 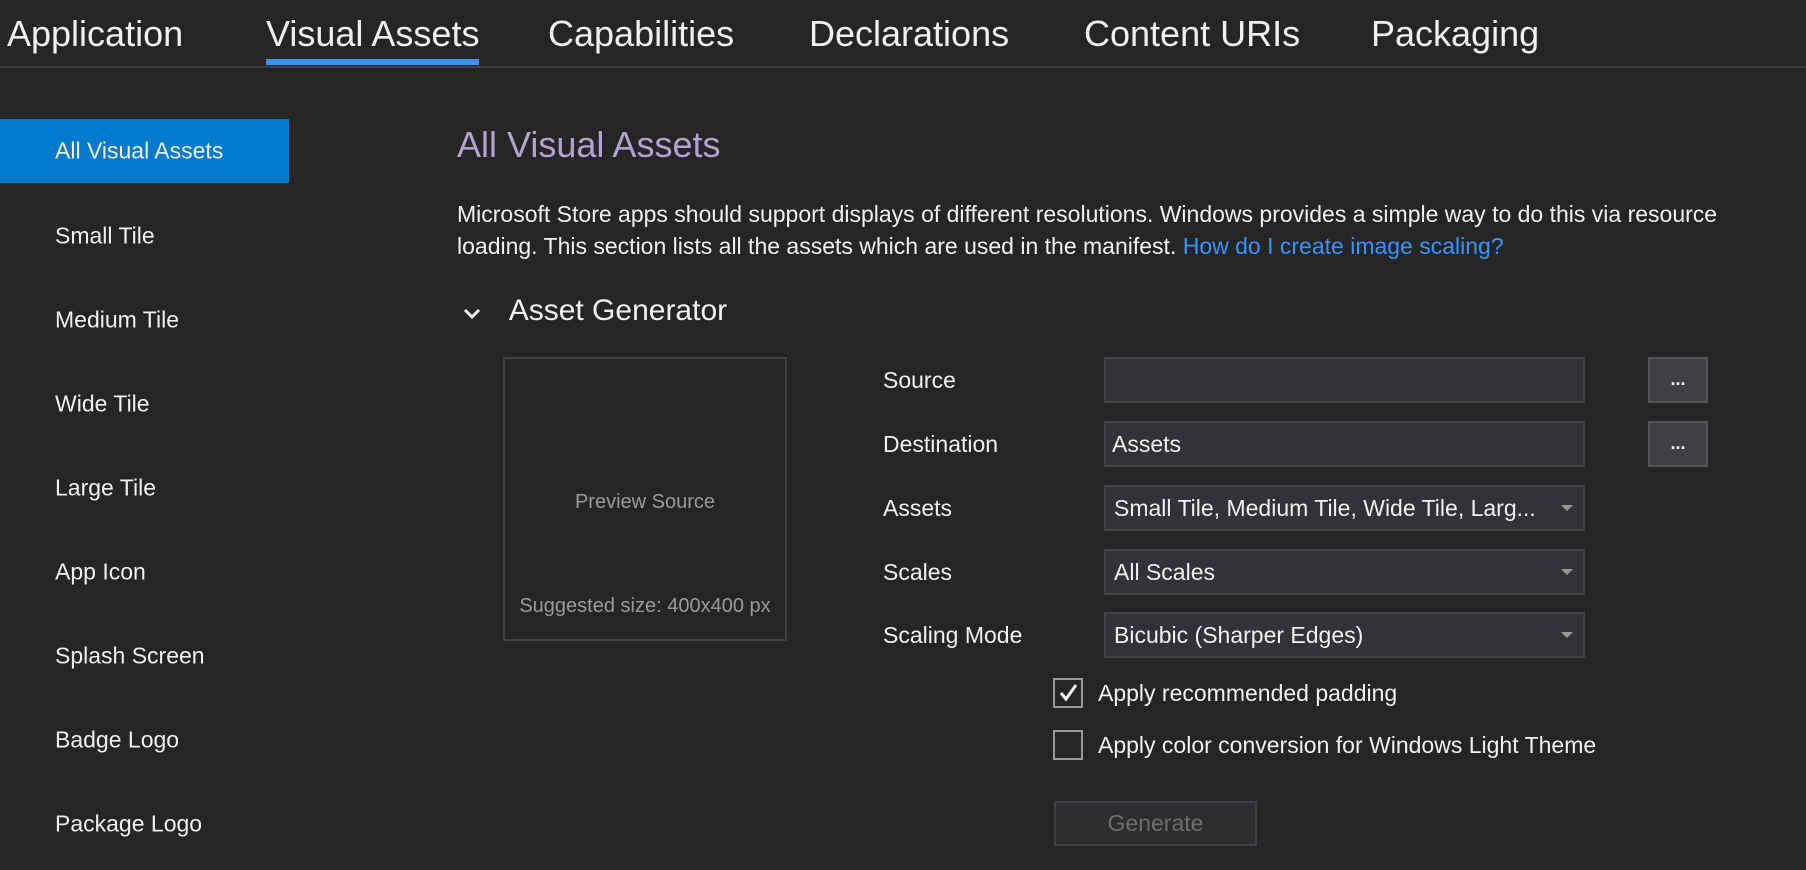 What do you see at coordinates (102, 403) in the screenshot?
I see `sidebar-item-label: Wide Tile` at bounding box center [102, 403].